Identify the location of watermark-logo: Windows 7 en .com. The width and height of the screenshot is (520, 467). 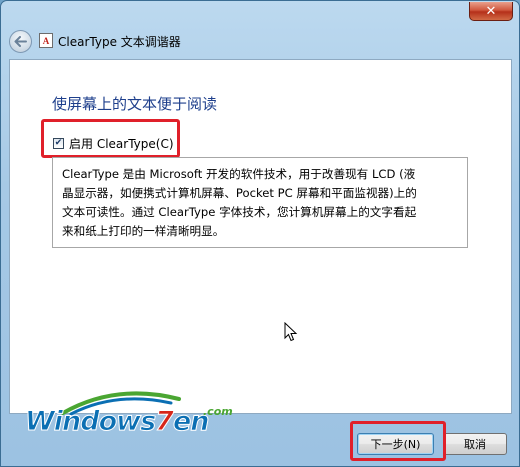
(128, 421).